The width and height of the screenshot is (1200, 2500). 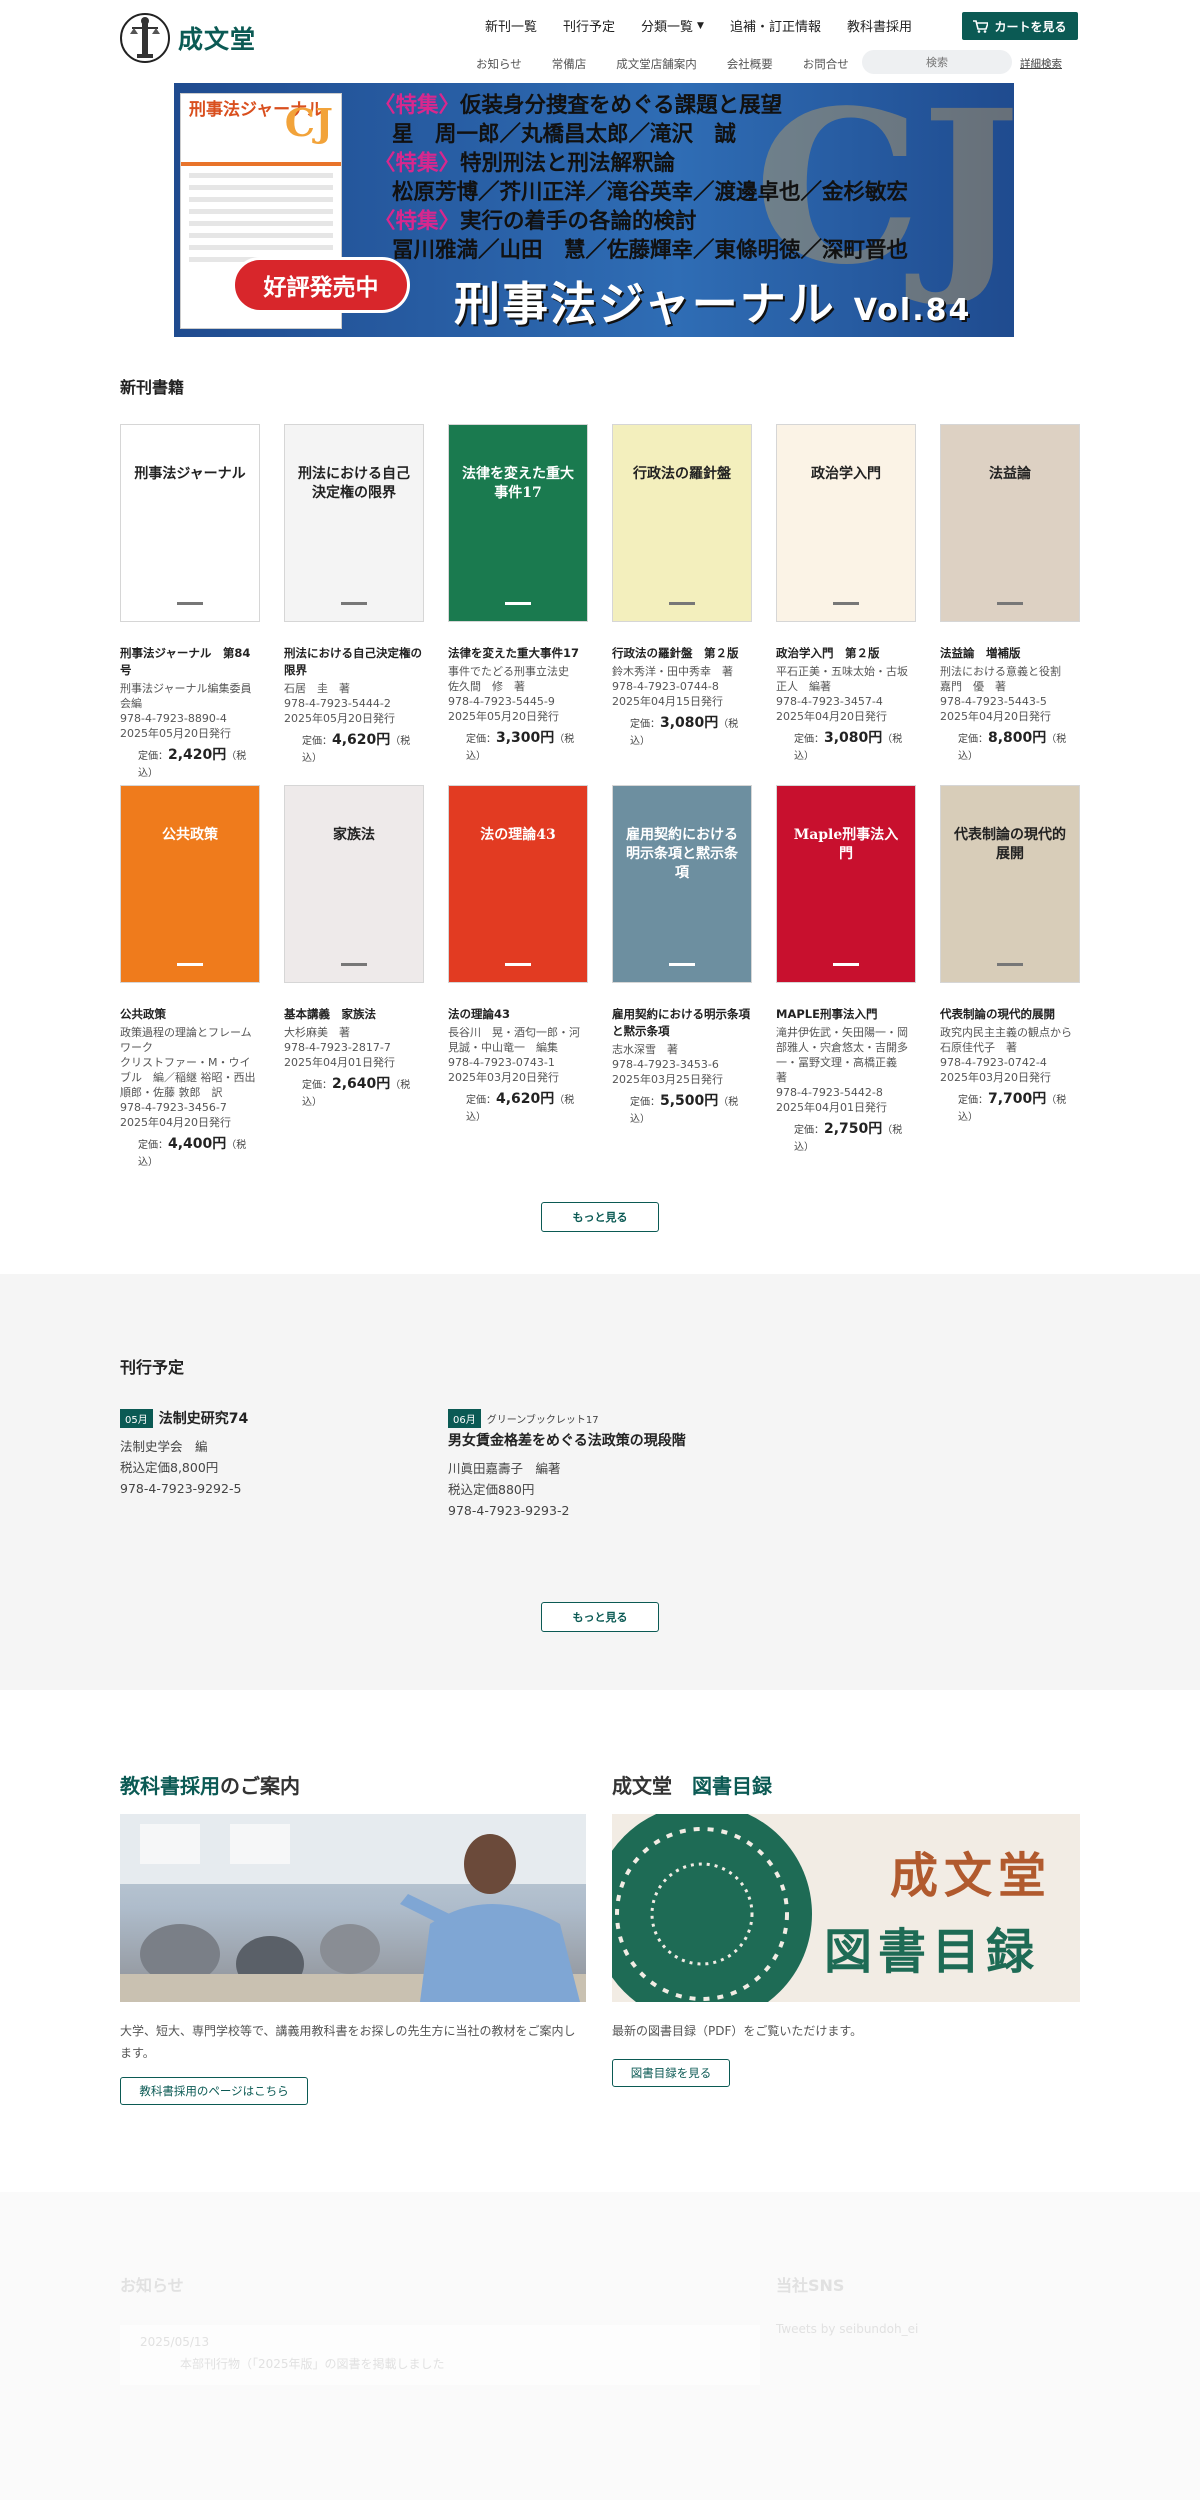 What do you see at coordinates (846, 653) in the screenshot?
I see `book-title: 政治学入門 第２版` at bounding box center [846, 653].